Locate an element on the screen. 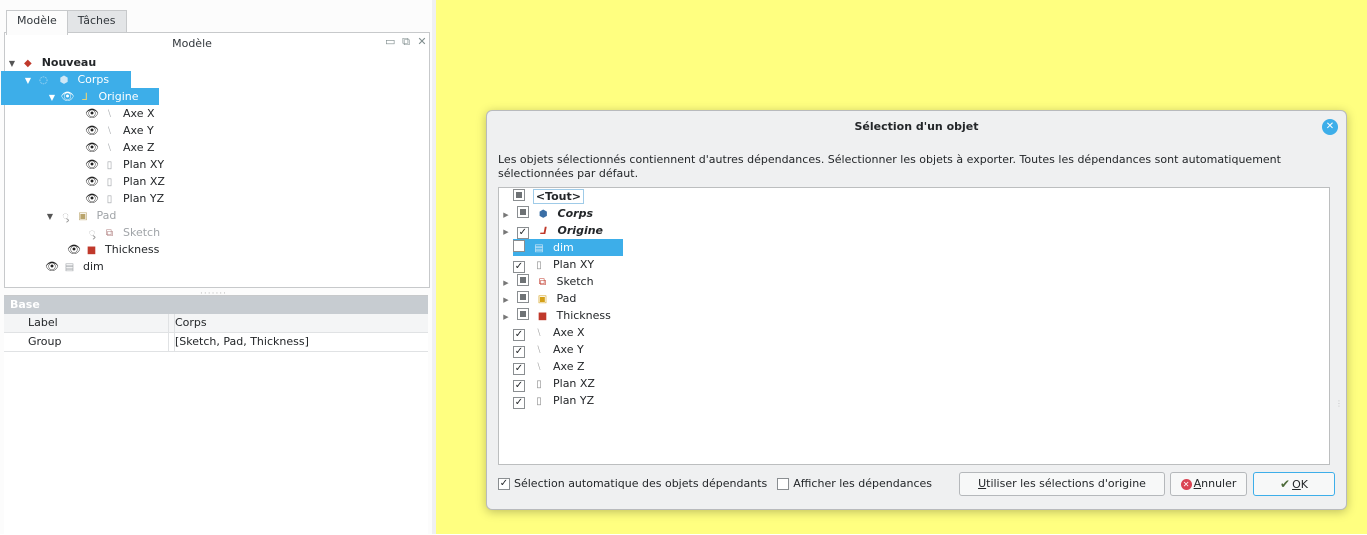 Image resolution: width=1367 pixels, height=535 pixels. tree-item-nouveau: ▼ ◆ Nouveau is located at coordinates (51, 62).